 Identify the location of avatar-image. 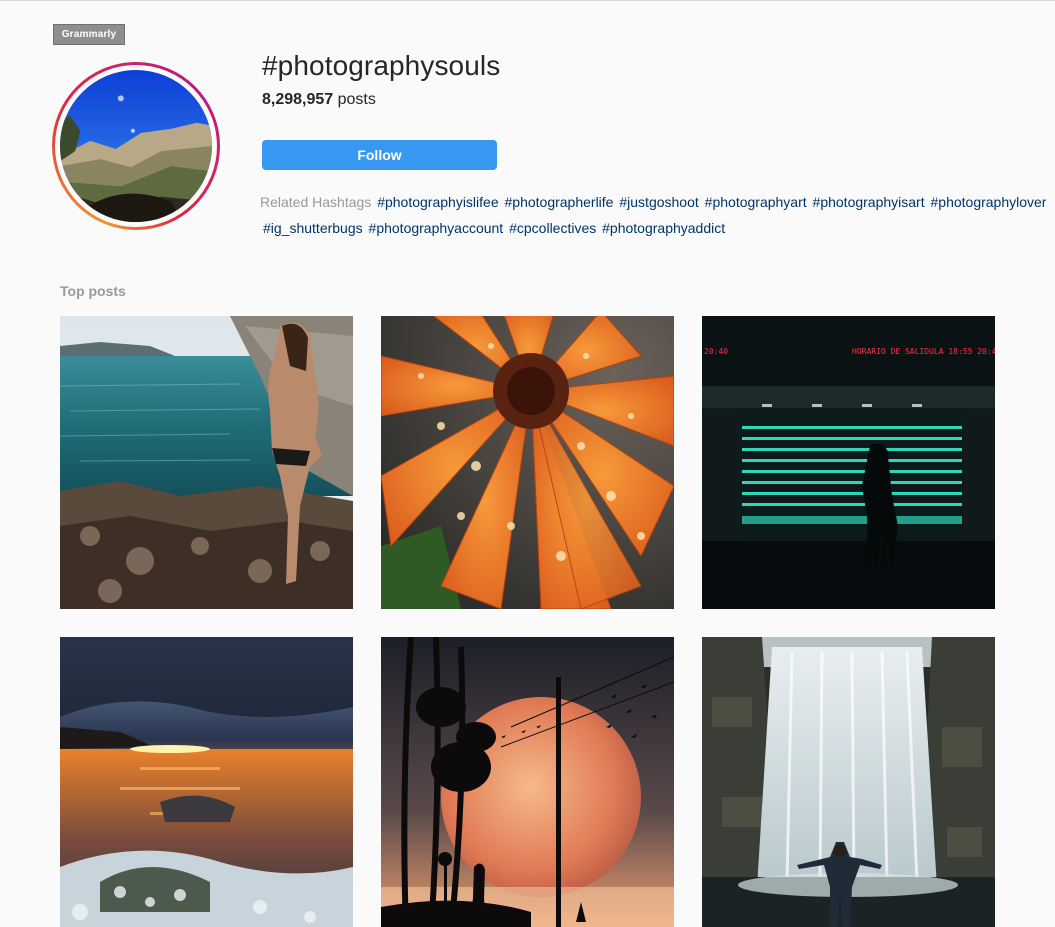
(136, 146).